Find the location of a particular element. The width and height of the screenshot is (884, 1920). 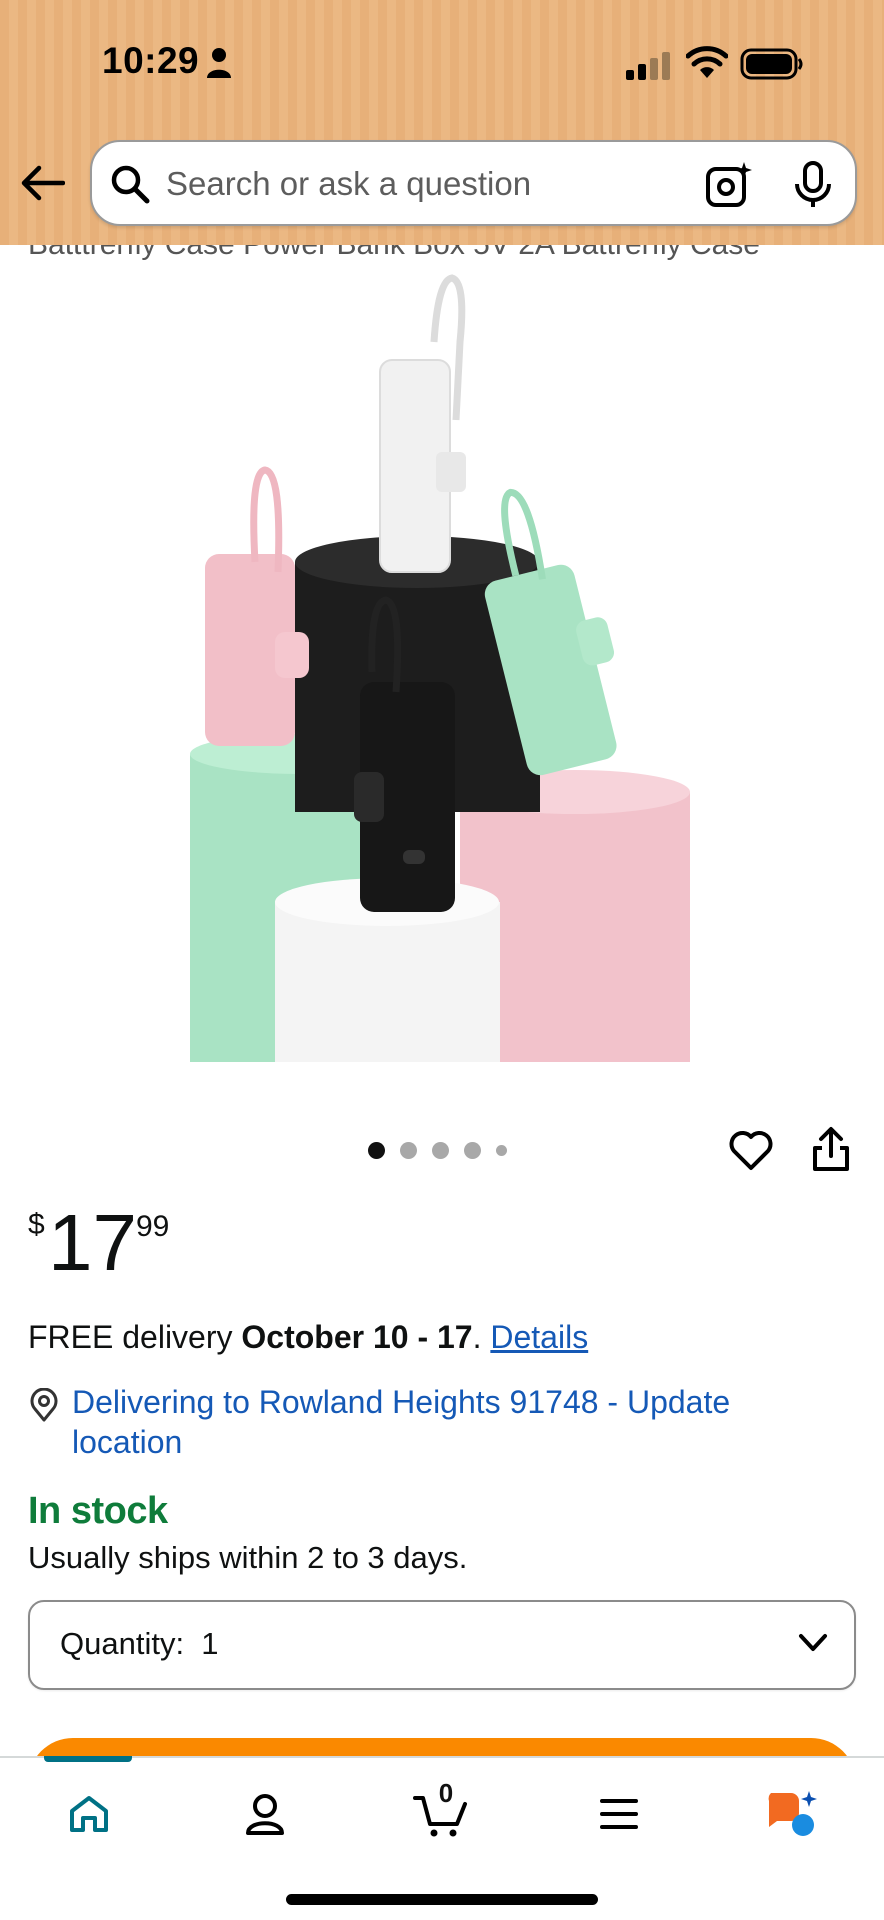

nav-rufus-assistant is located at coordinates (793, 1814).